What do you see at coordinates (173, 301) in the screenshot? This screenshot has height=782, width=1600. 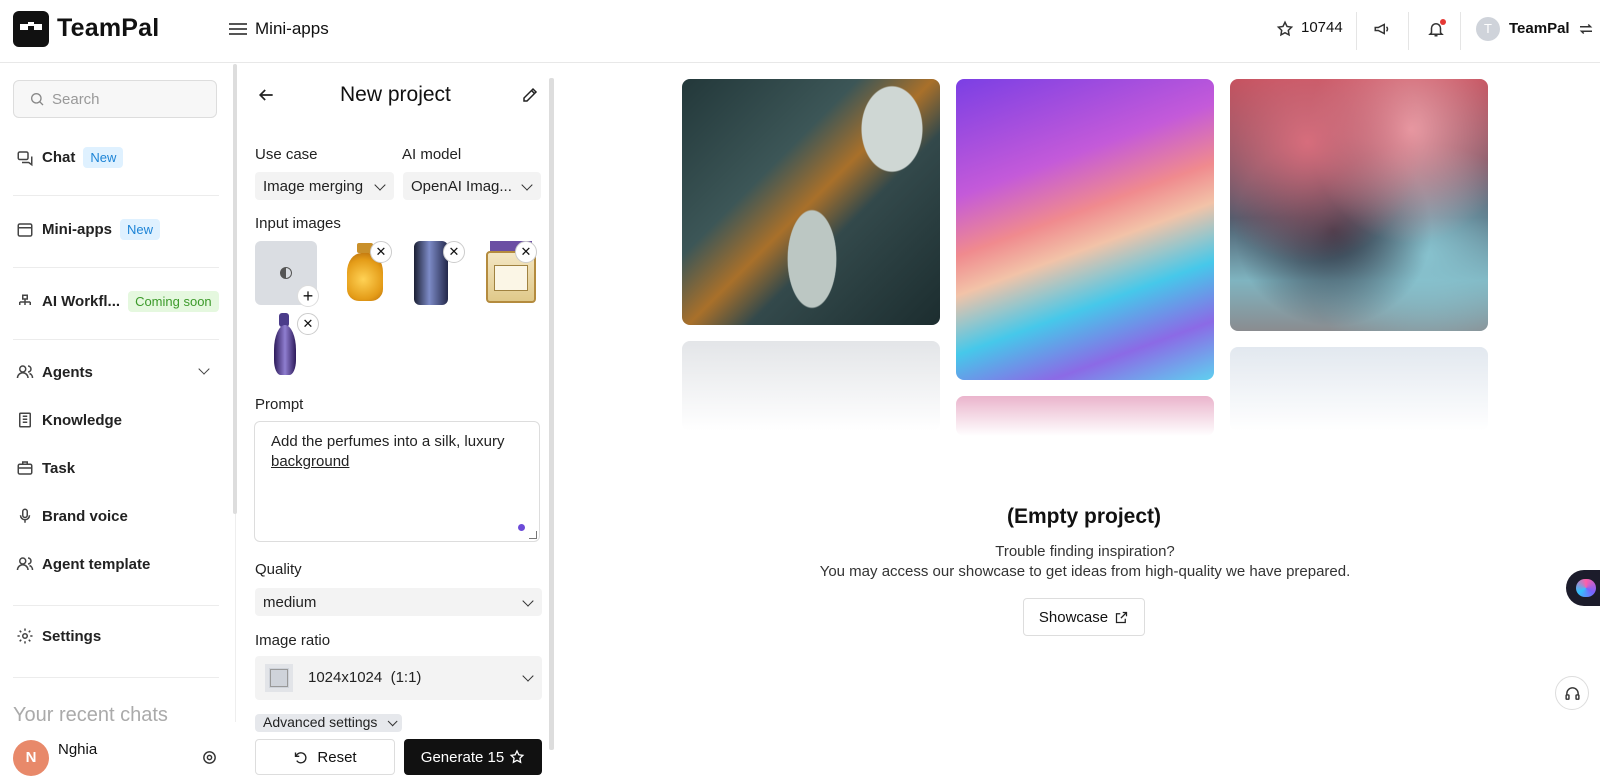 I see `coming-soon-badge: Coming soon` at bounding box center [173, 301].